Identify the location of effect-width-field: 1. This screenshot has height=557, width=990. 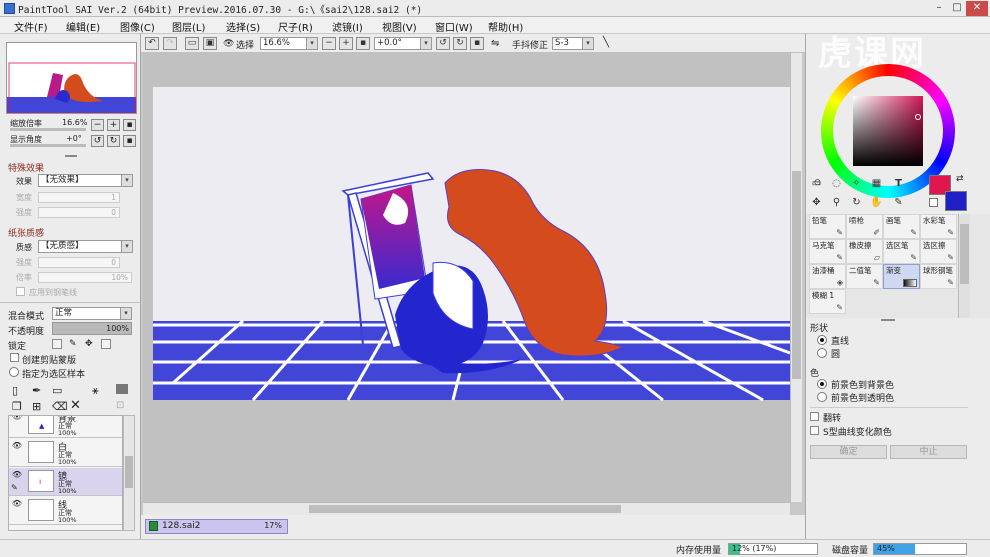
(79, 197).